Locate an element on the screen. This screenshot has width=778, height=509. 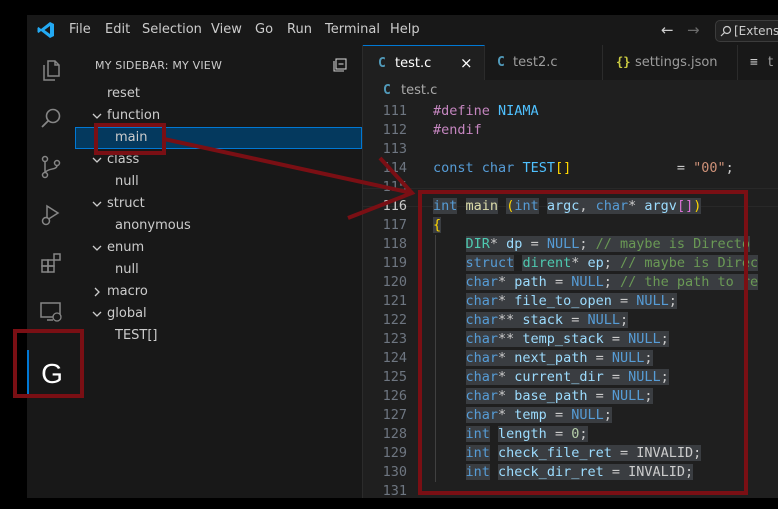
tree-item: reset is located at coordinates (218, 94).